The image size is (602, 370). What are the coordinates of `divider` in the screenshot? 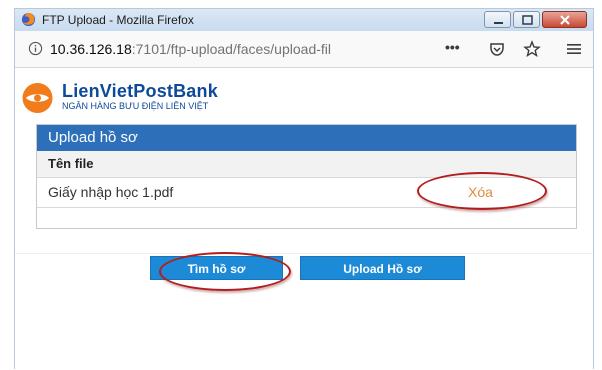 It's located at (304, 253).